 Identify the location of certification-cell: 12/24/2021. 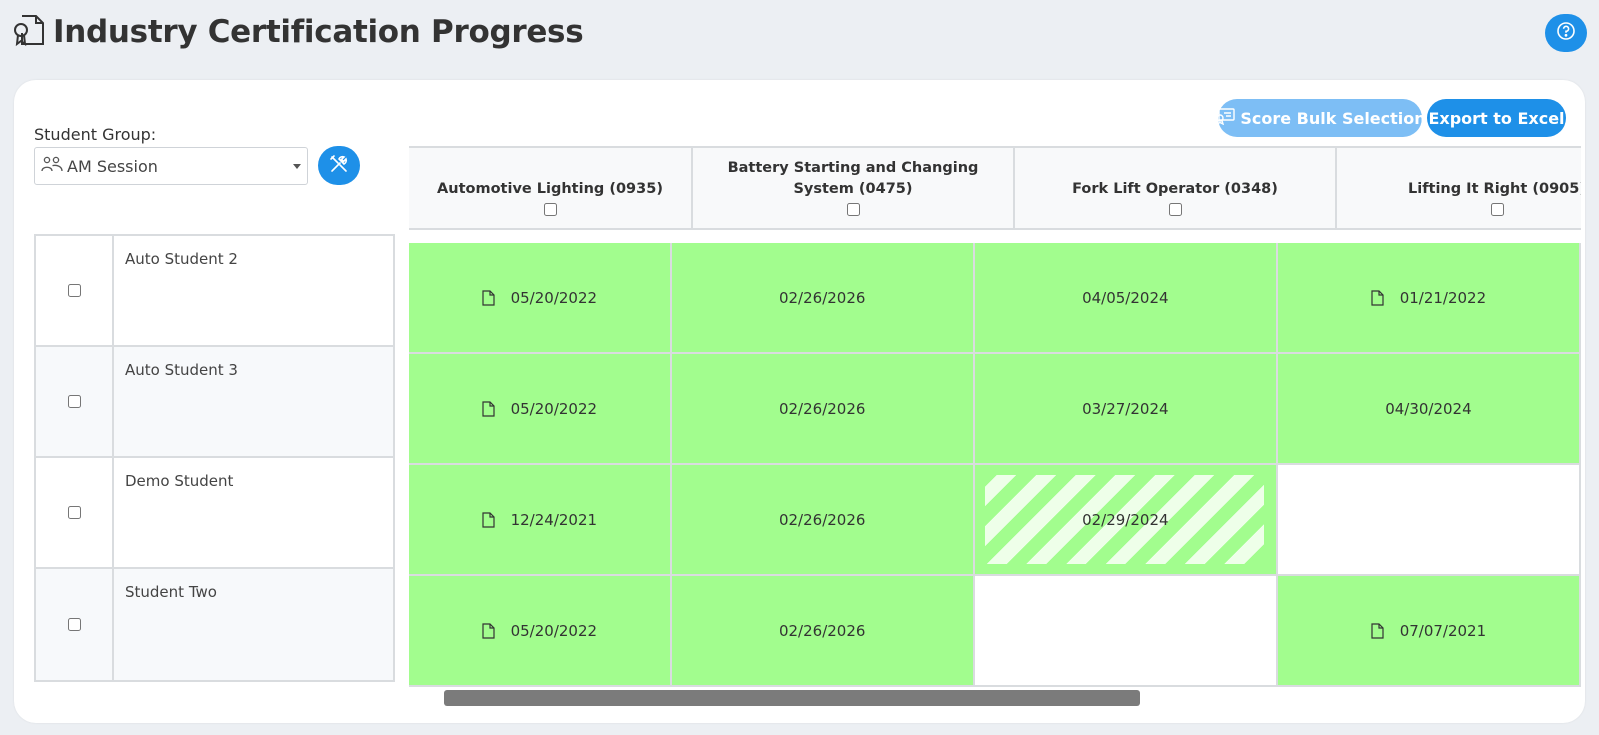
(540, 520).